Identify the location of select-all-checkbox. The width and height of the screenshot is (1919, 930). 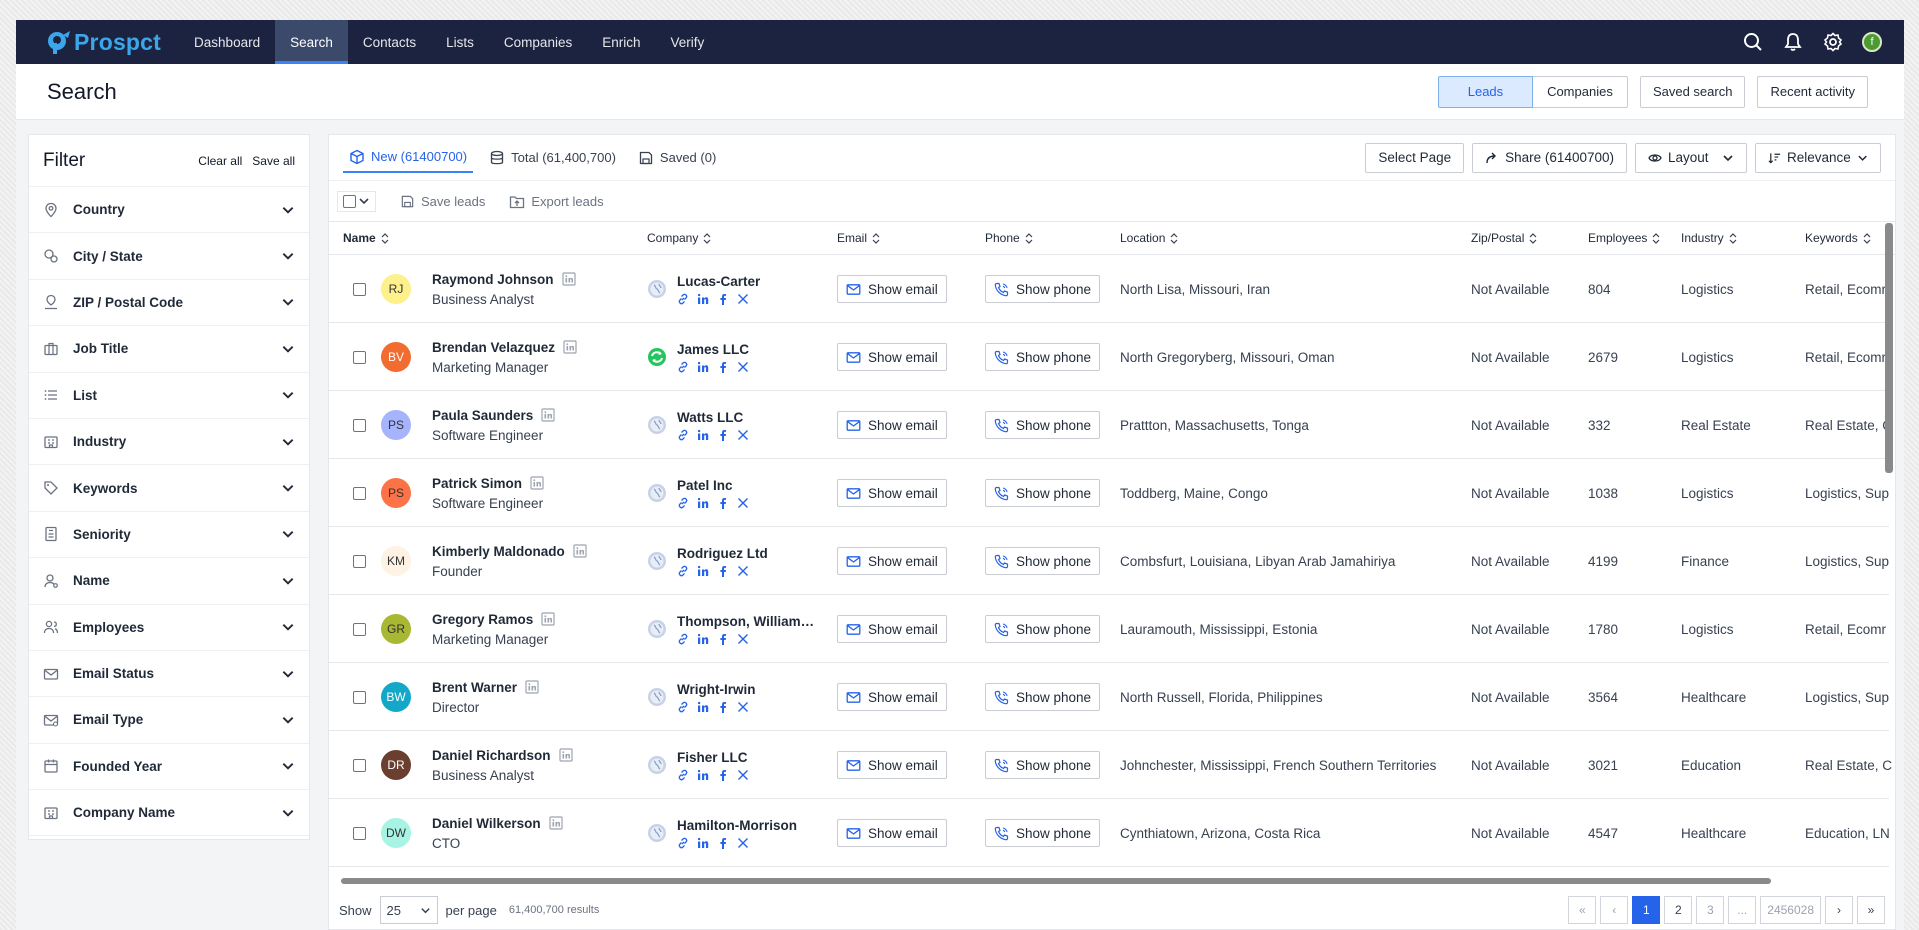
(349, 201).